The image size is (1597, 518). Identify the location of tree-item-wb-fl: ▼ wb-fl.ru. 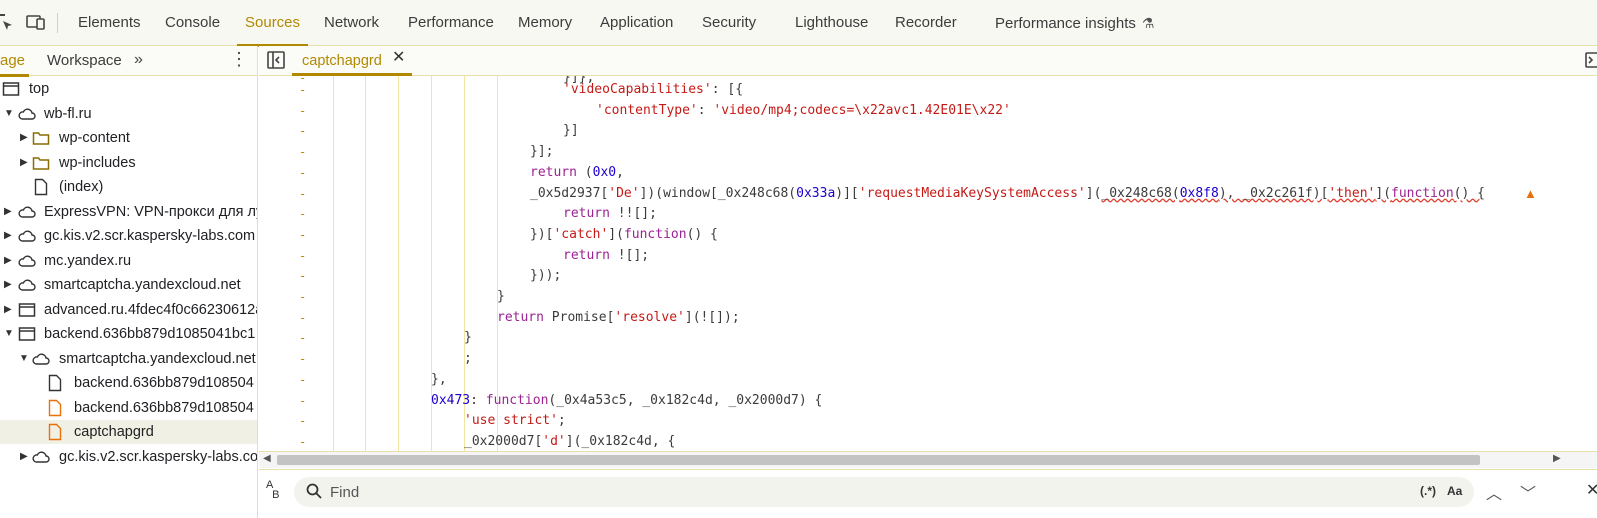
(128, 114).